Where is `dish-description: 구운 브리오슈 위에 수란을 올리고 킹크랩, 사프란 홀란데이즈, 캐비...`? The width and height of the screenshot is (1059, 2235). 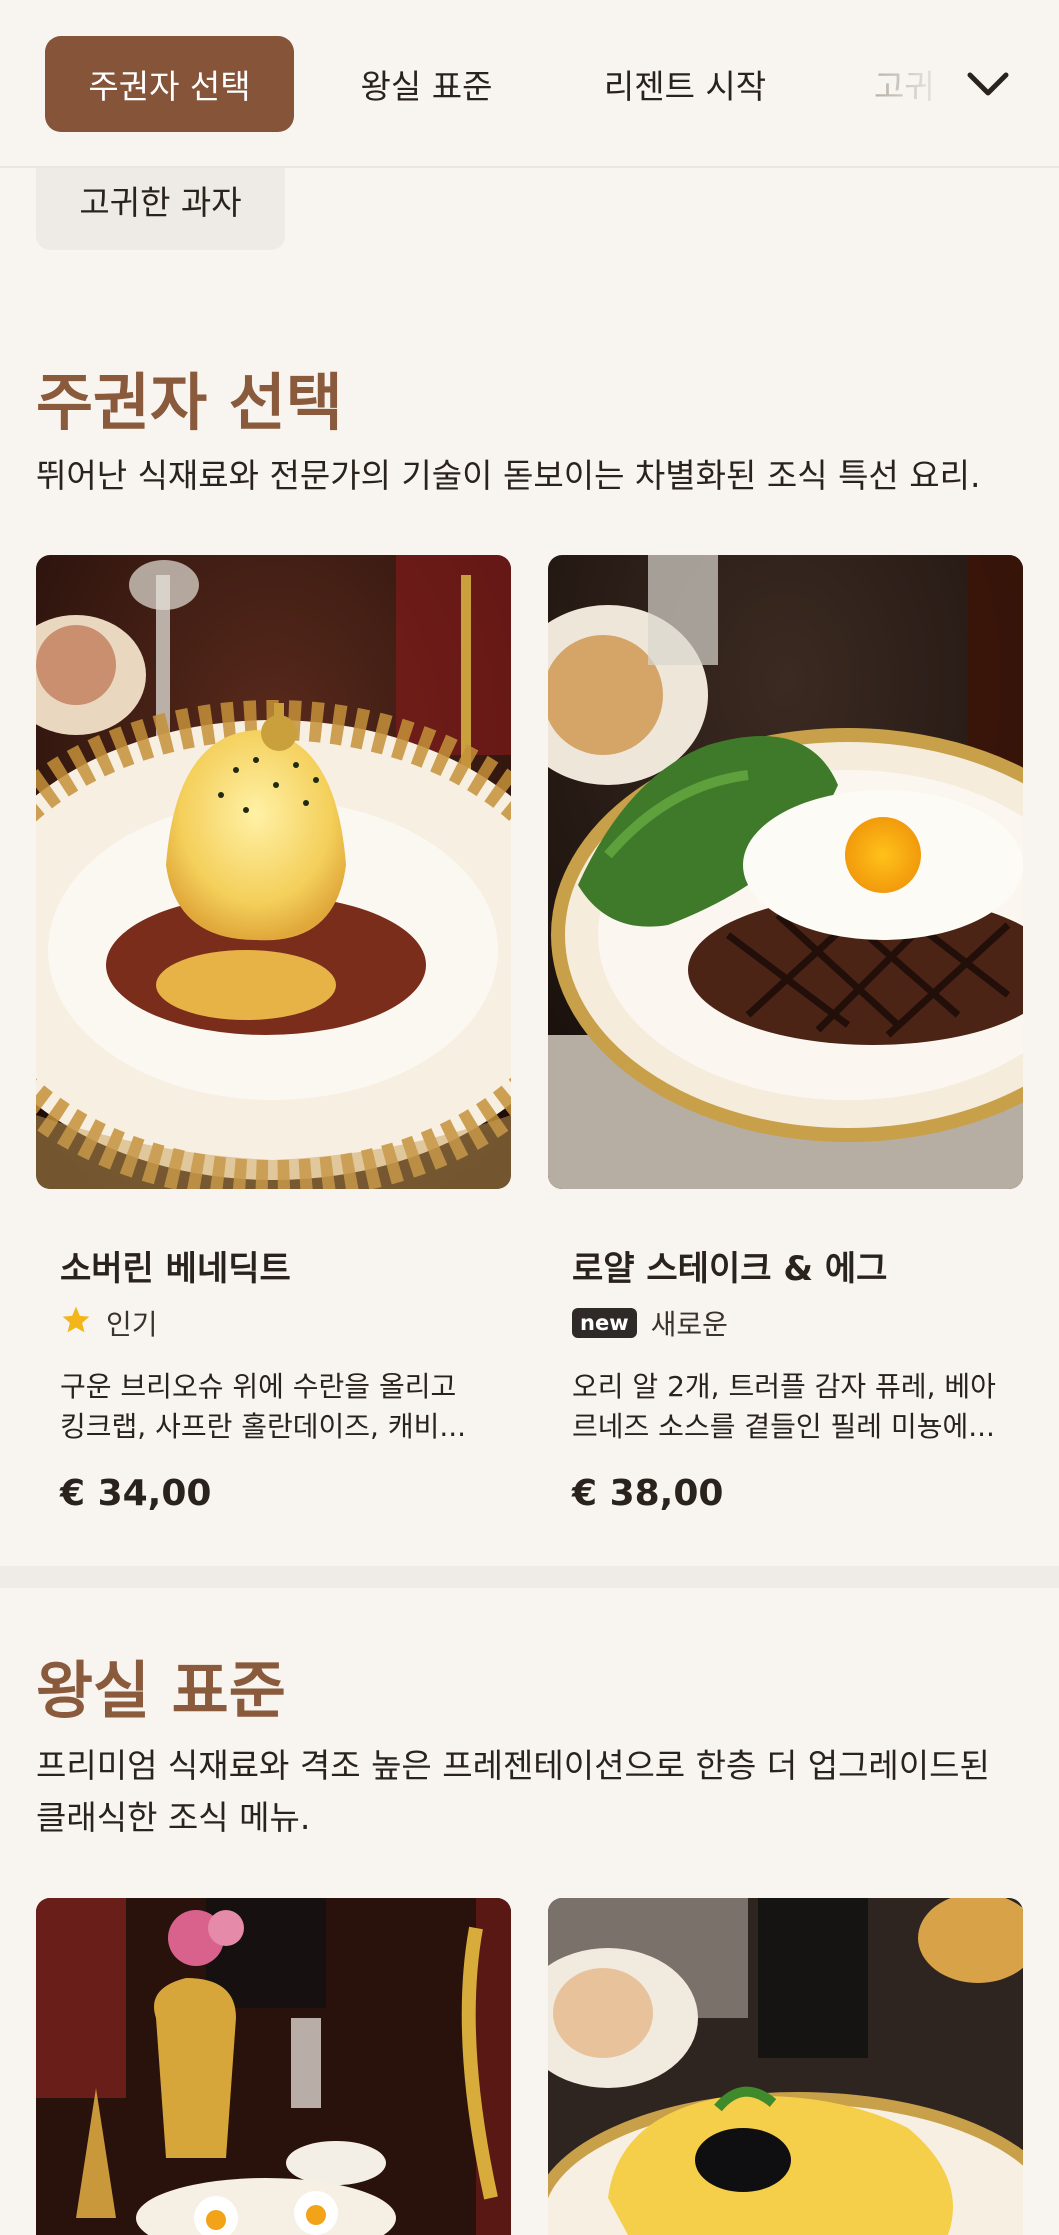 dish-description: 구운 브리오슈 위에 수란을 올리고 킹크랩, 사프란 홀란데이즈, 캐비... is located at coordinates (280, 1407).